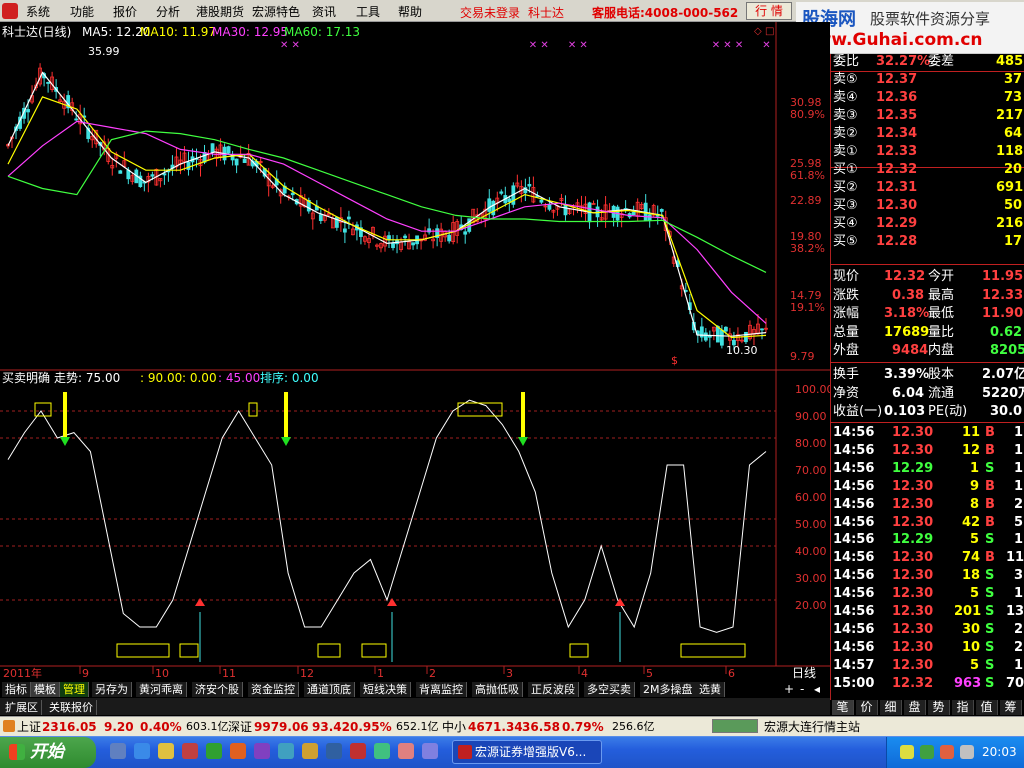  I want to click on panel-tab: 势, so click(939, 707).